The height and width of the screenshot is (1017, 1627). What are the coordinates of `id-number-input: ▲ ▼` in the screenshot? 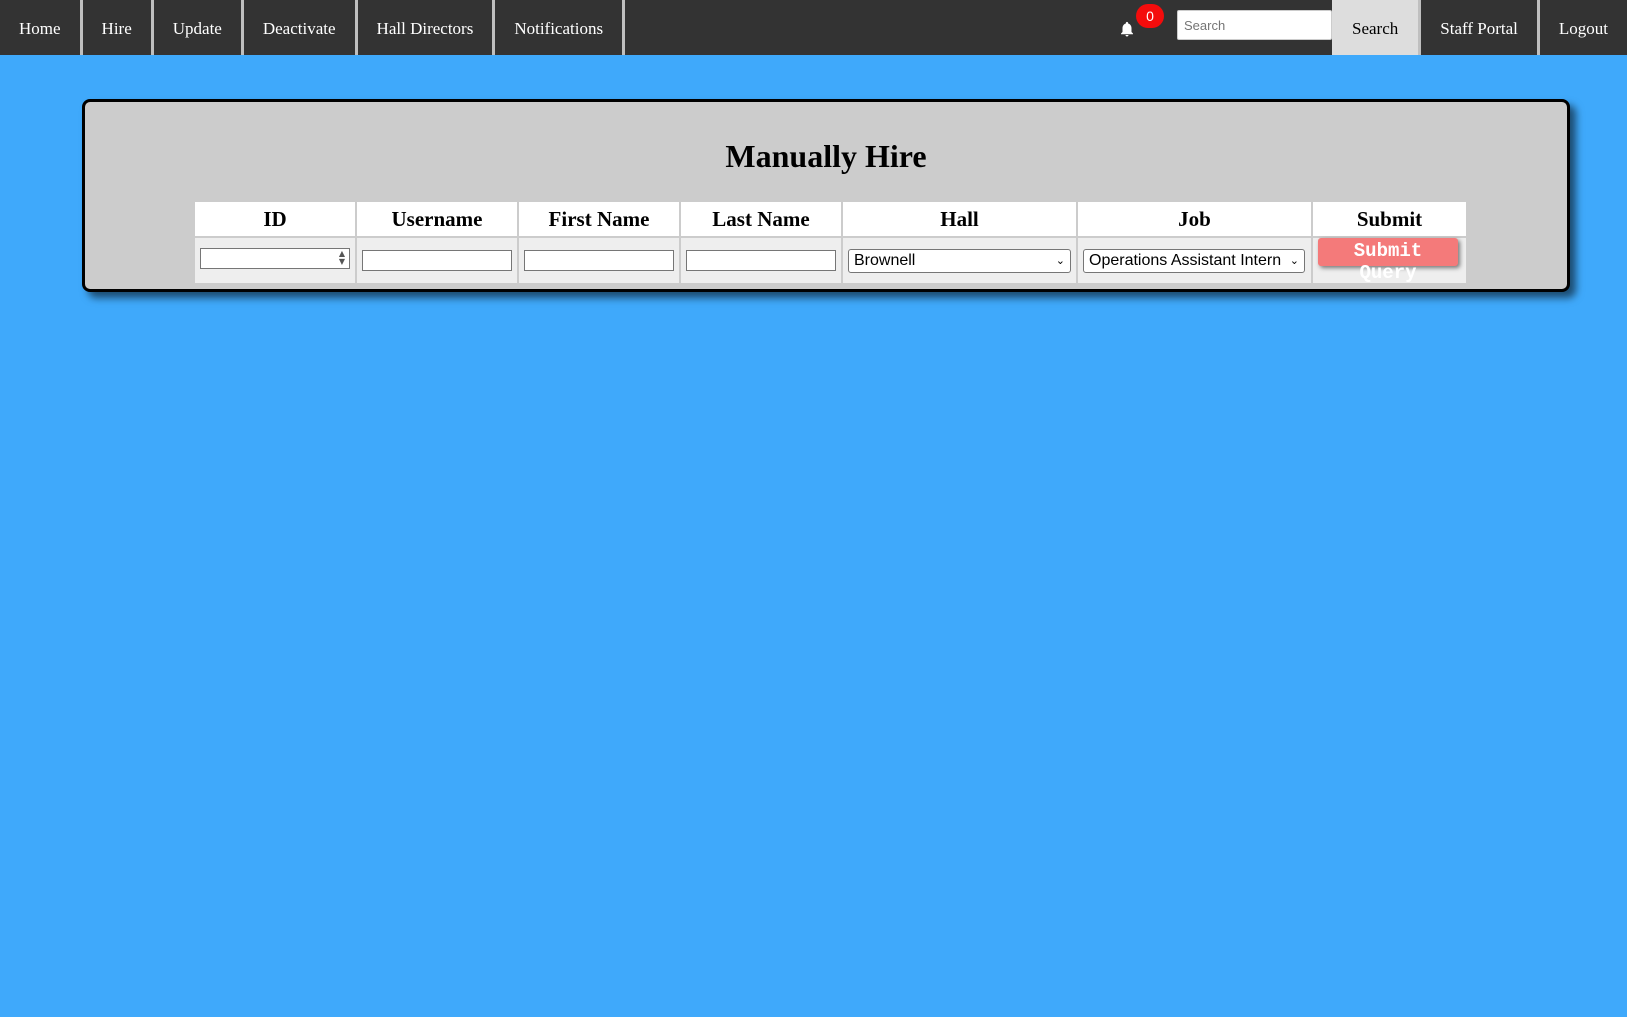 It's located at (275, 258).